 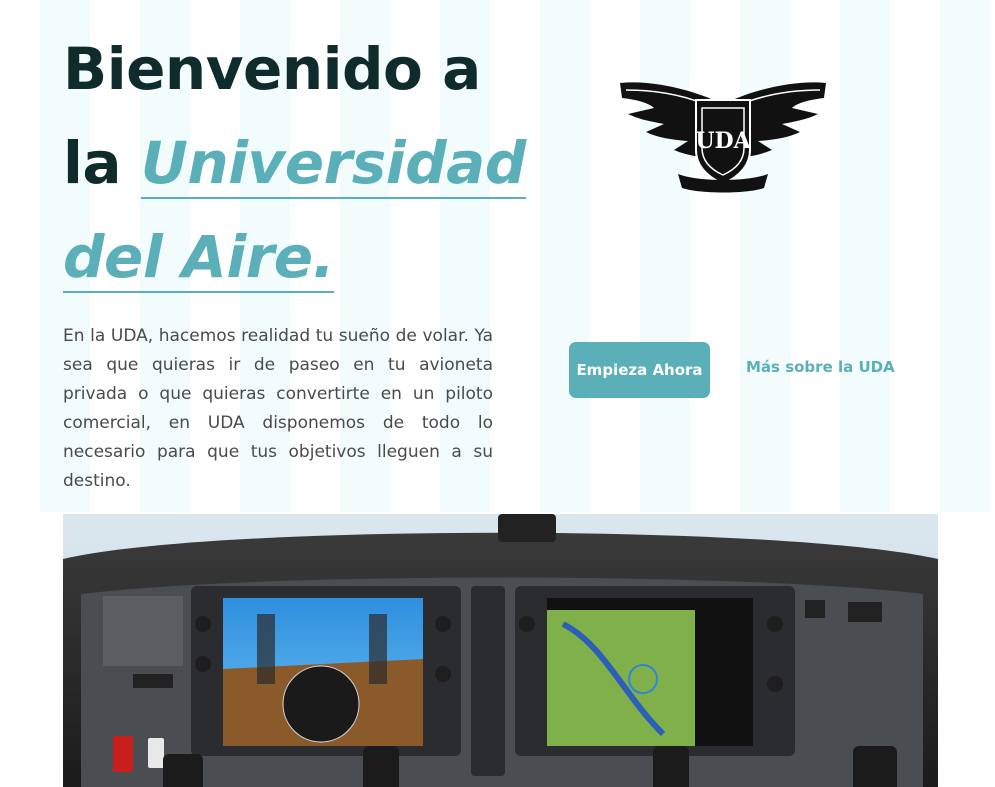 I want to click on hero-title-la: la, so click(x=102, y=163).